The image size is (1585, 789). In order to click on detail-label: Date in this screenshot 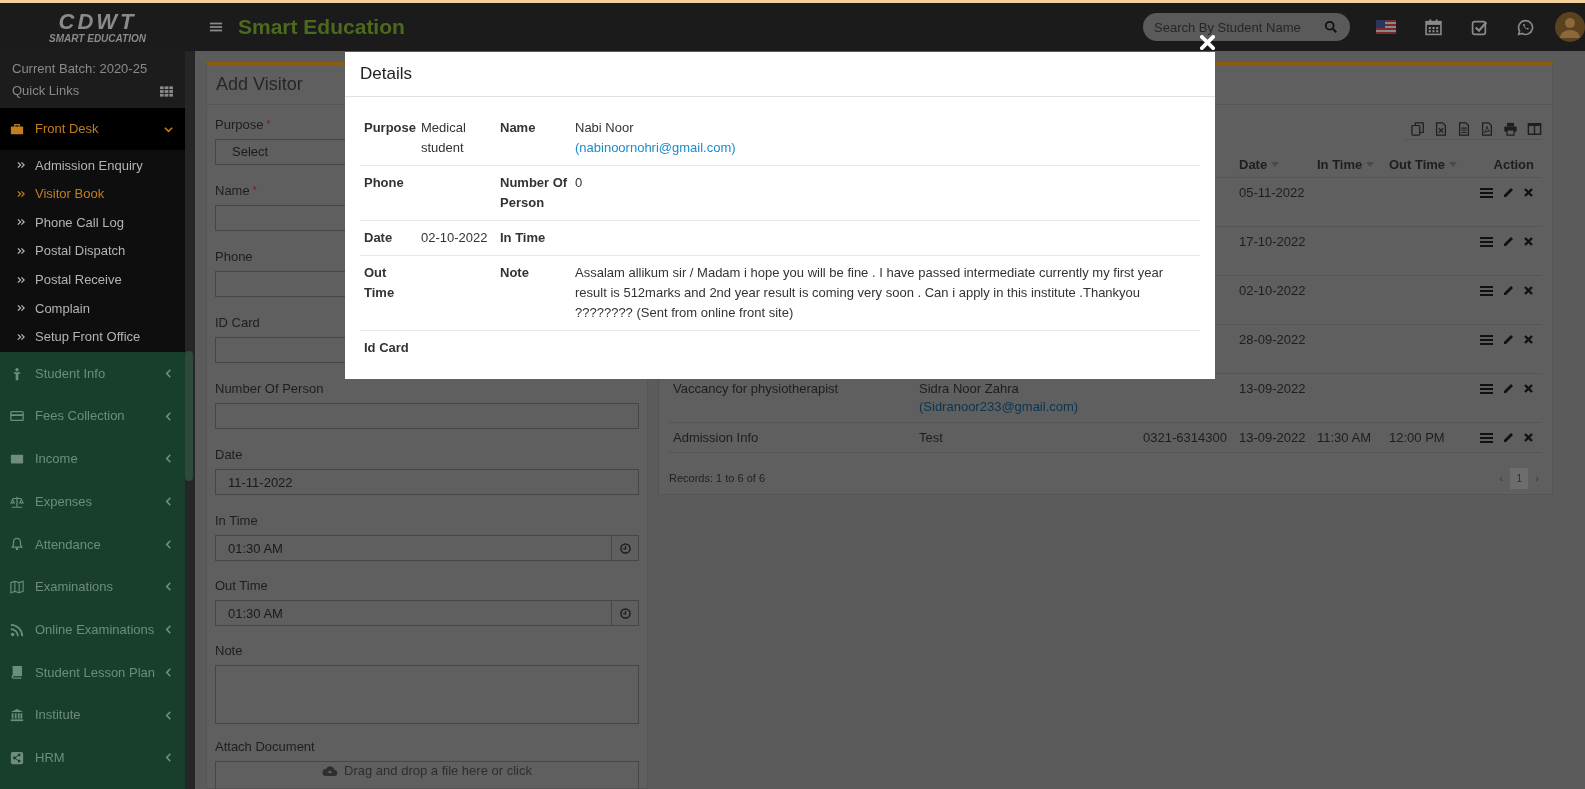, I will do `click(378, 237)`.